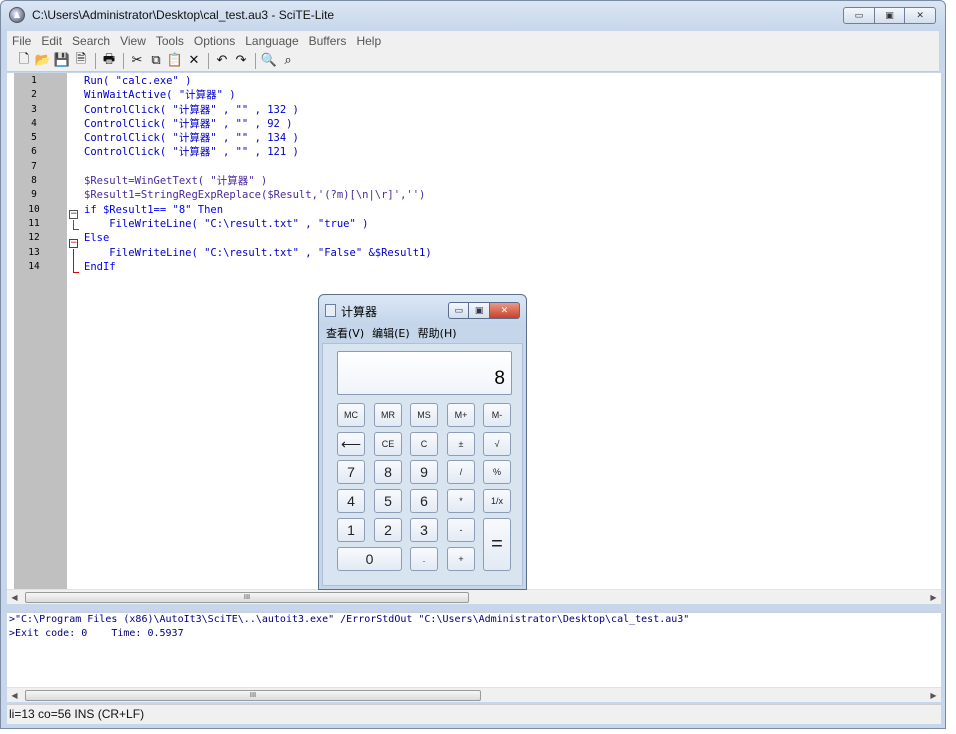  I want to click on paste-icon: 📋, so click(175, 61).